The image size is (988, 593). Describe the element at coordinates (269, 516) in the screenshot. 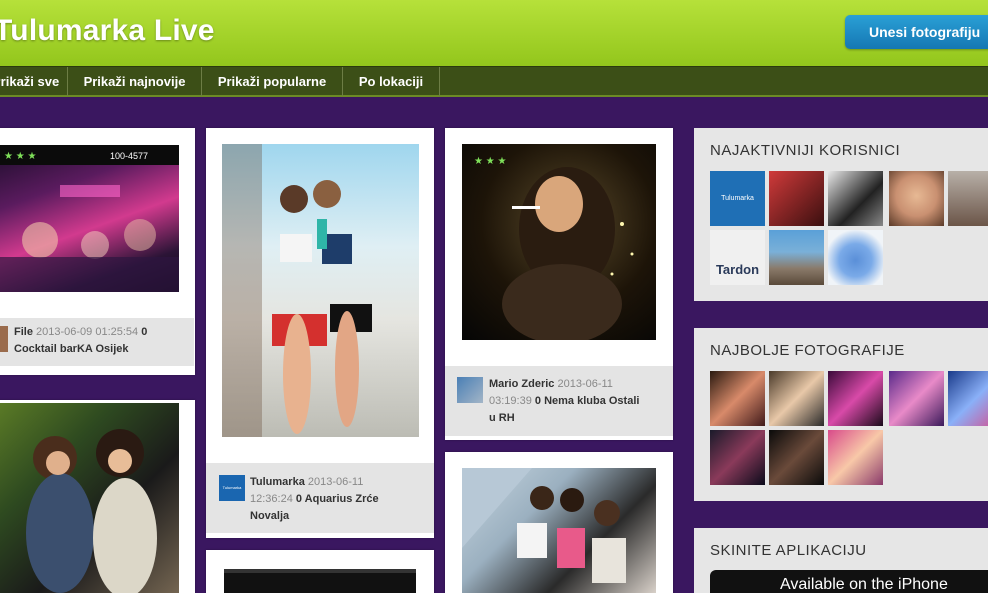

I see `post-location-line2: Novalja` at that location.